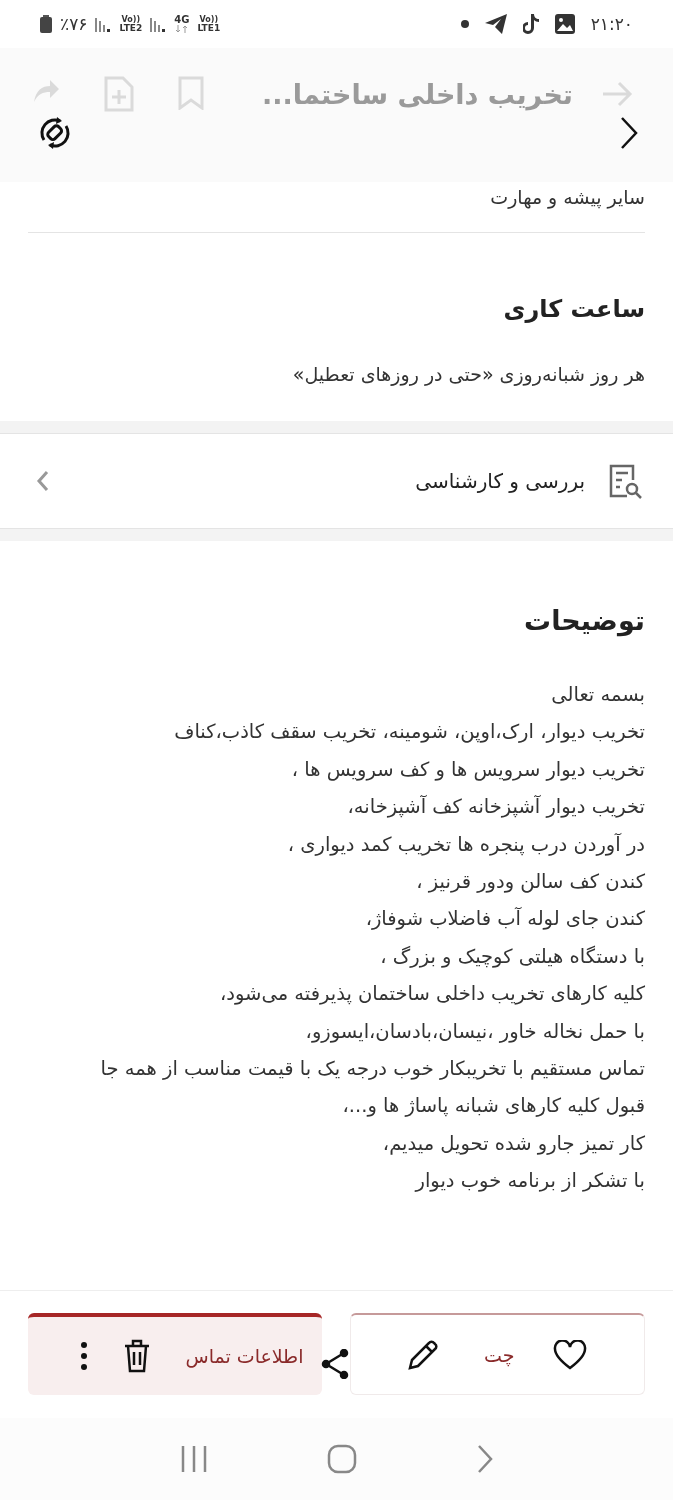  I want to click on description-line: تخریب دیوار آشپزخانه کف آشپزخانه،, so click(495, 807).